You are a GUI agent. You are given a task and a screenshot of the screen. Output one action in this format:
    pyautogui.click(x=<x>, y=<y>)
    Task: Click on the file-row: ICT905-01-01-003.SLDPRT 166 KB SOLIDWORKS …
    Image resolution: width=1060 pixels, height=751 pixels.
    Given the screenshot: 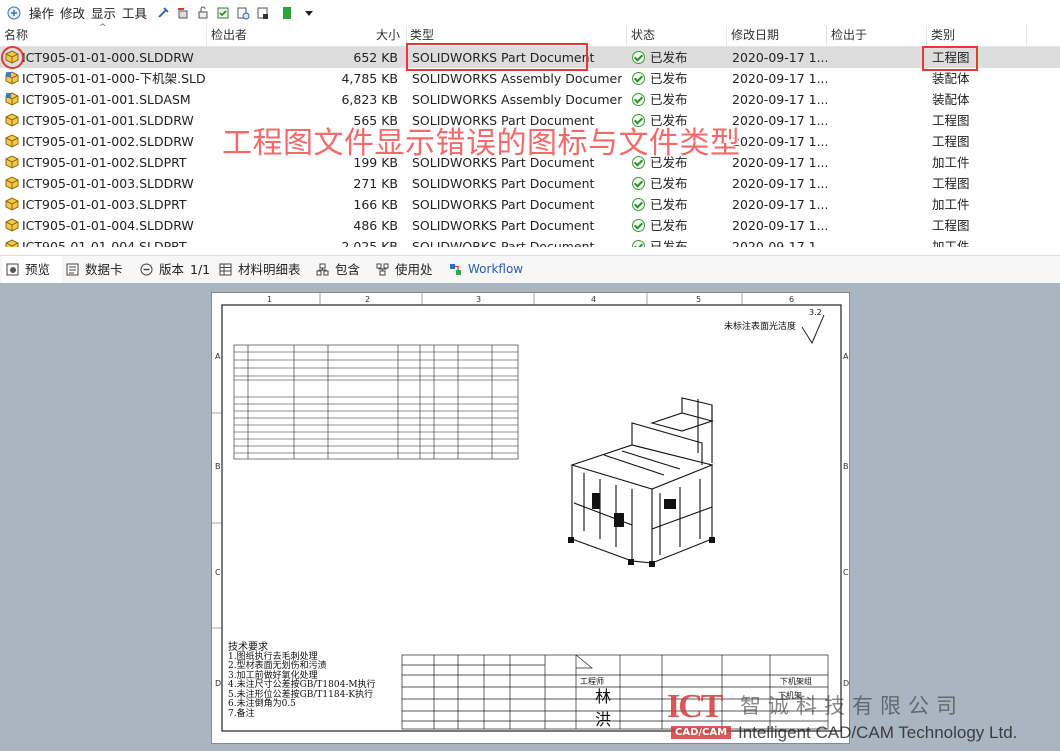 What is the action you would take?
    pyautogui.click(x=530, y=204)
    